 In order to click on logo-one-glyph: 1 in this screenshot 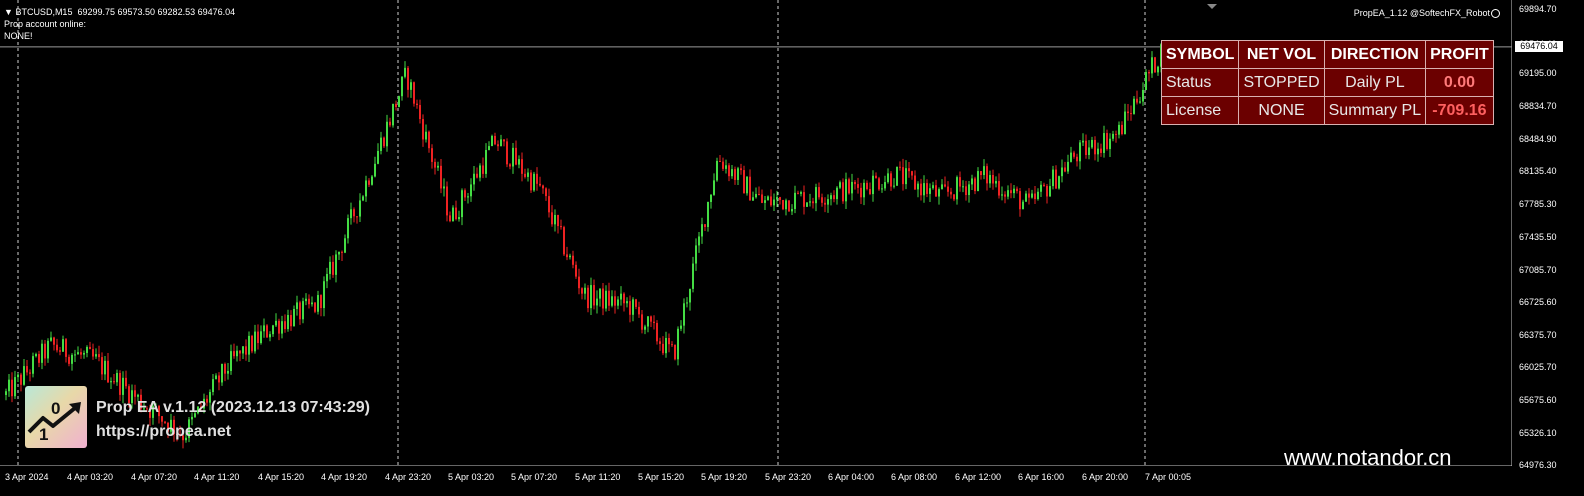, I will do `click(43, 434)`.